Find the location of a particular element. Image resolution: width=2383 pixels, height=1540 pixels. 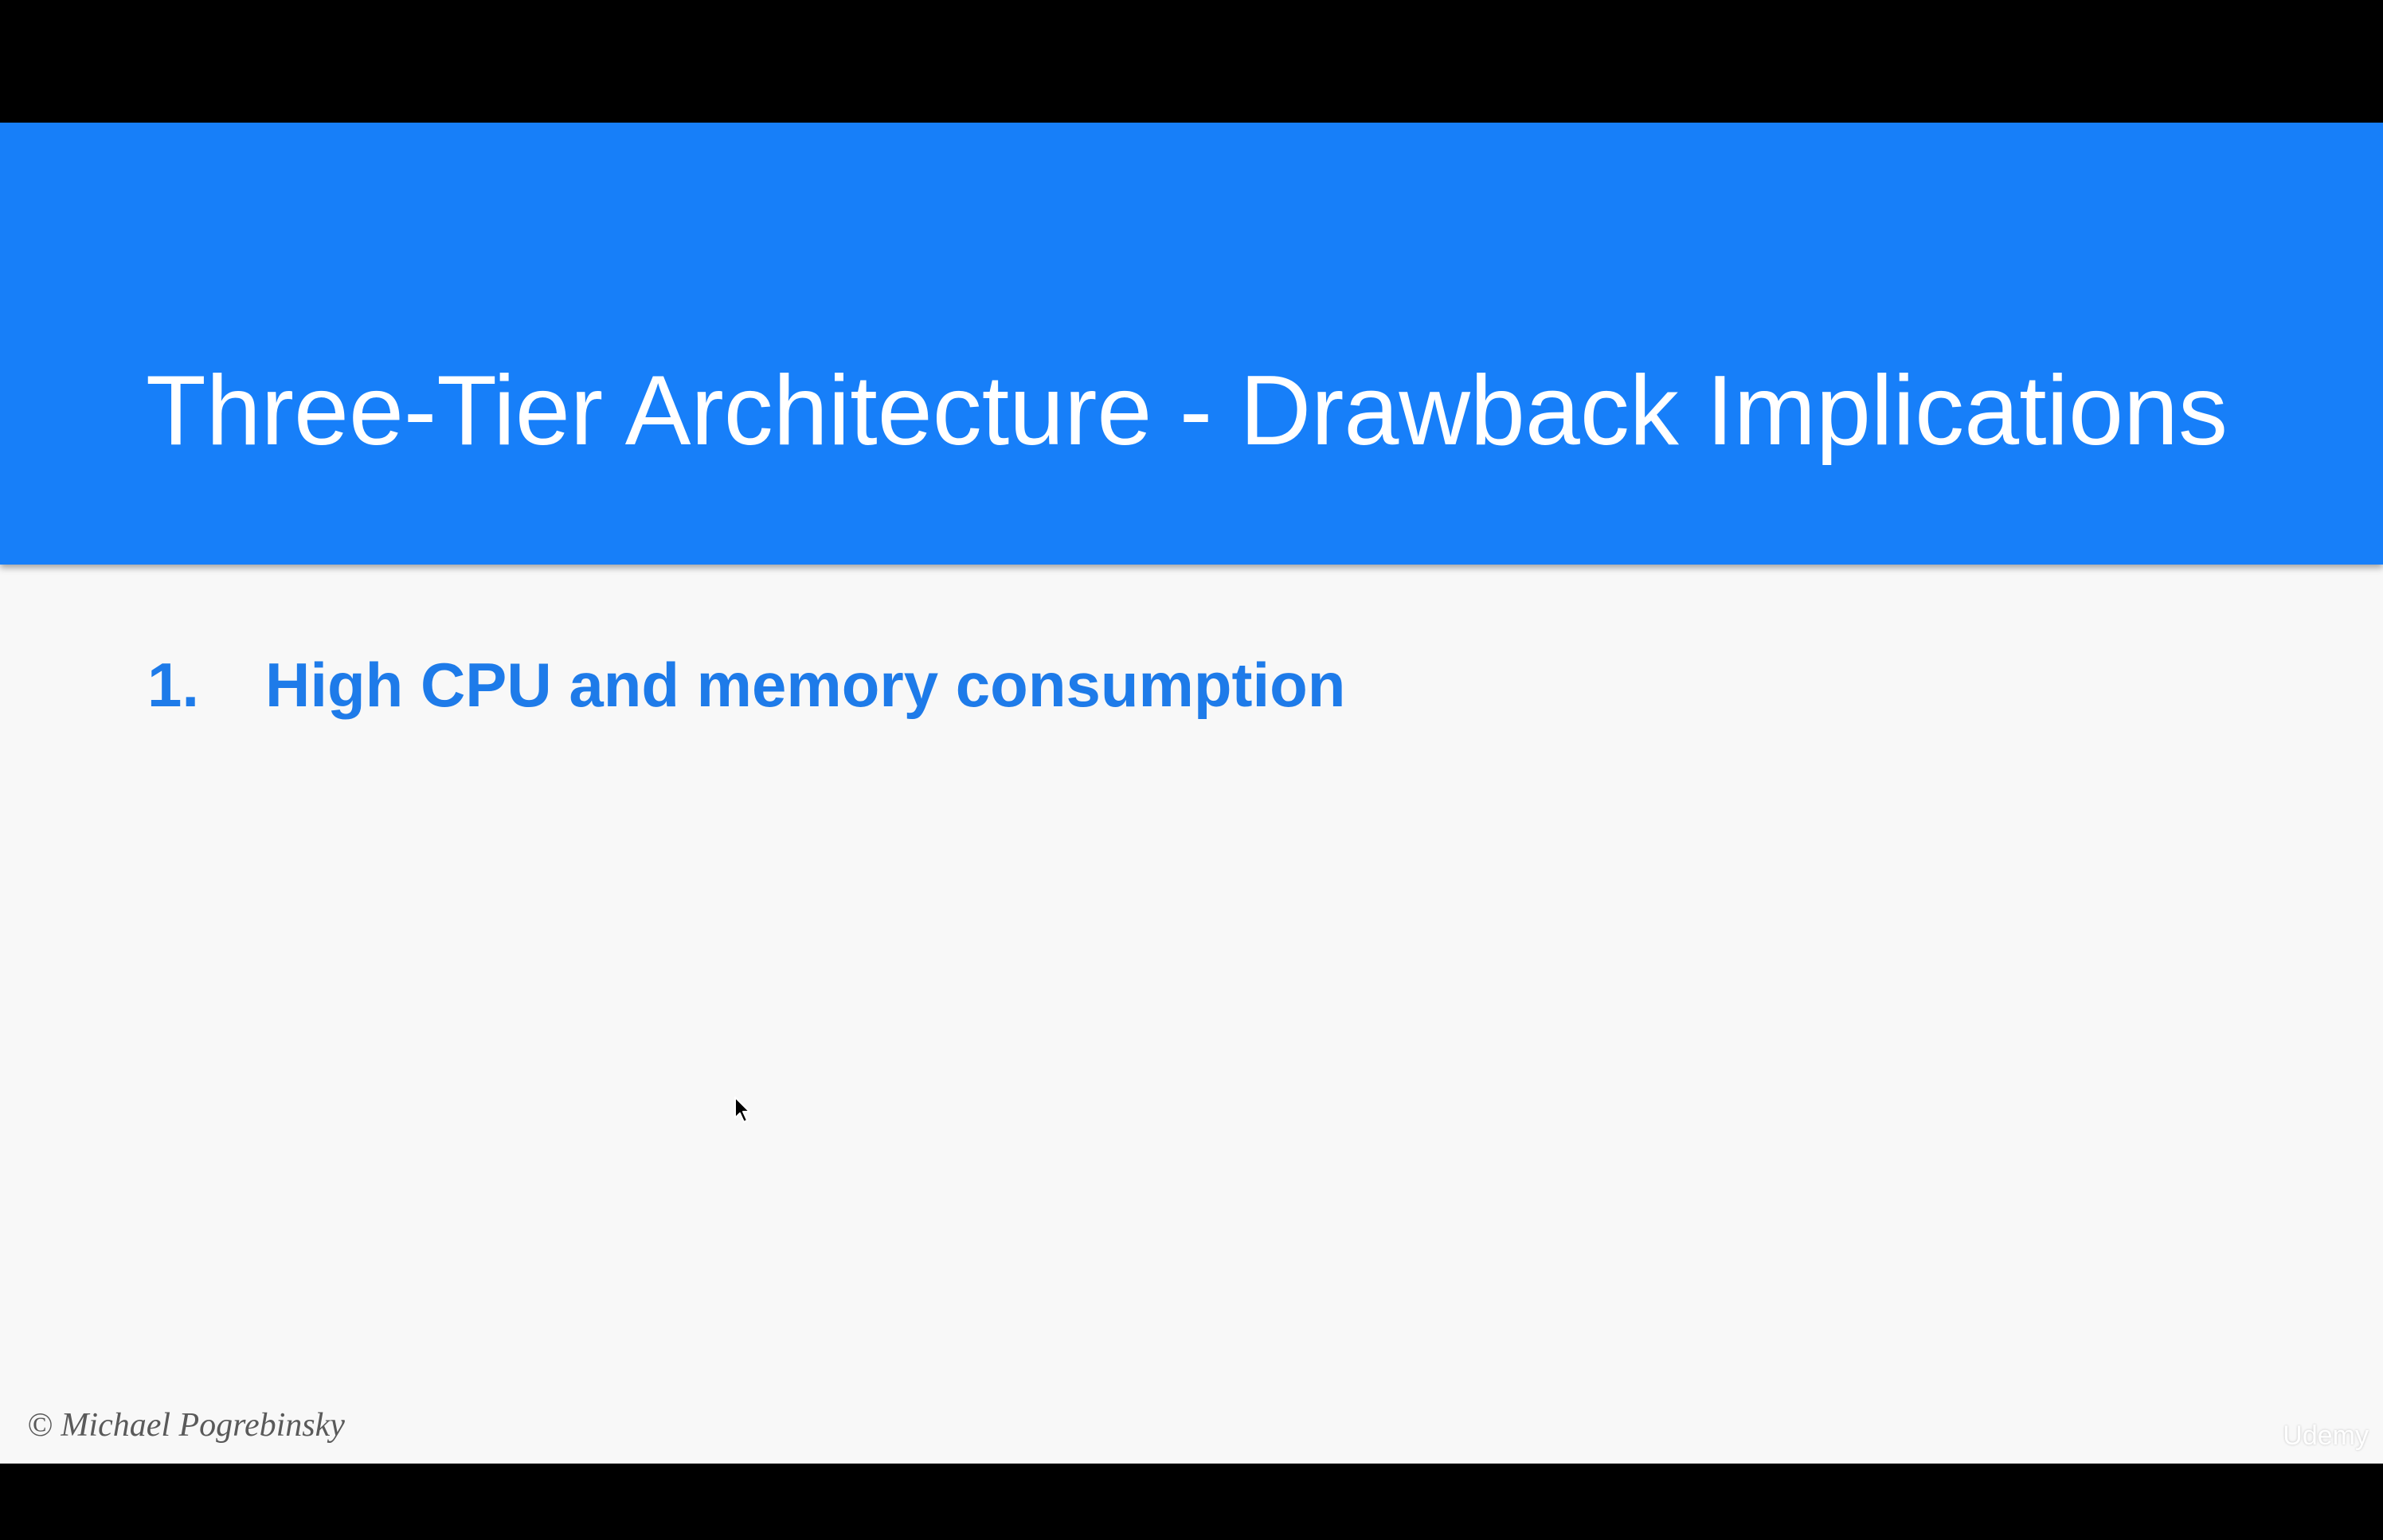

copyright-notice: © Michael Pogrebinsky is located at coordinates (186, 1425).